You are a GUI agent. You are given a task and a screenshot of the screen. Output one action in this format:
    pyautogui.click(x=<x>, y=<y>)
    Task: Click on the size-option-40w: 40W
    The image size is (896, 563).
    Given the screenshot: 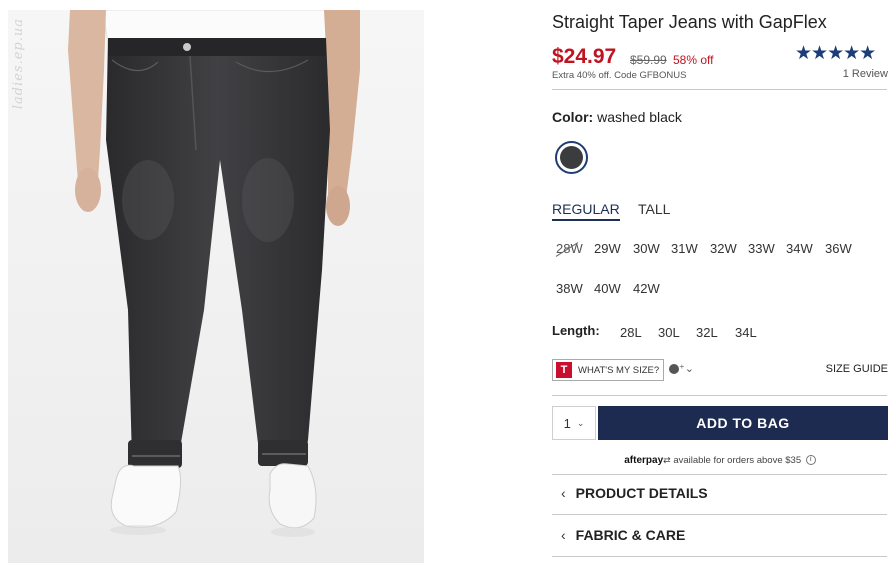 What is the action you would take?
    pyautogui.click(x=607, y=288)
    